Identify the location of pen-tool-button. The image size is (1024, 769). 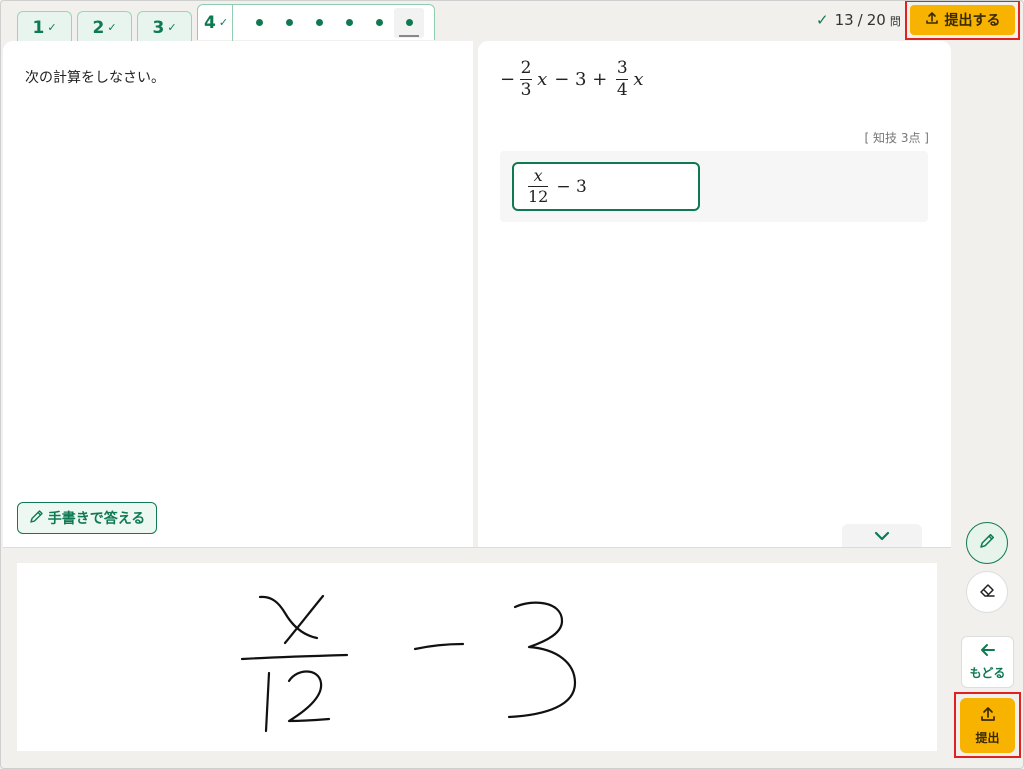
(987, 543).